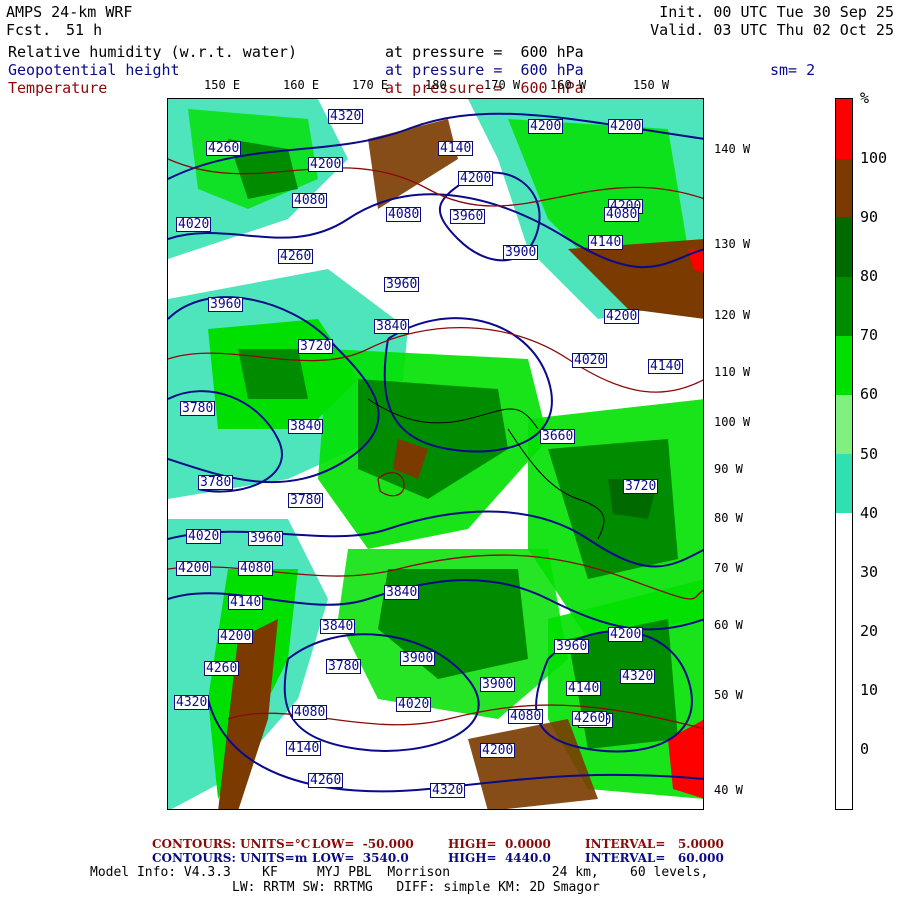 The image size is (900, 900). Describe the element at coordinates (152, 52) in the screenshot. I see `field-rh-name: Relative humidity (w.r.t. water)` at that location.